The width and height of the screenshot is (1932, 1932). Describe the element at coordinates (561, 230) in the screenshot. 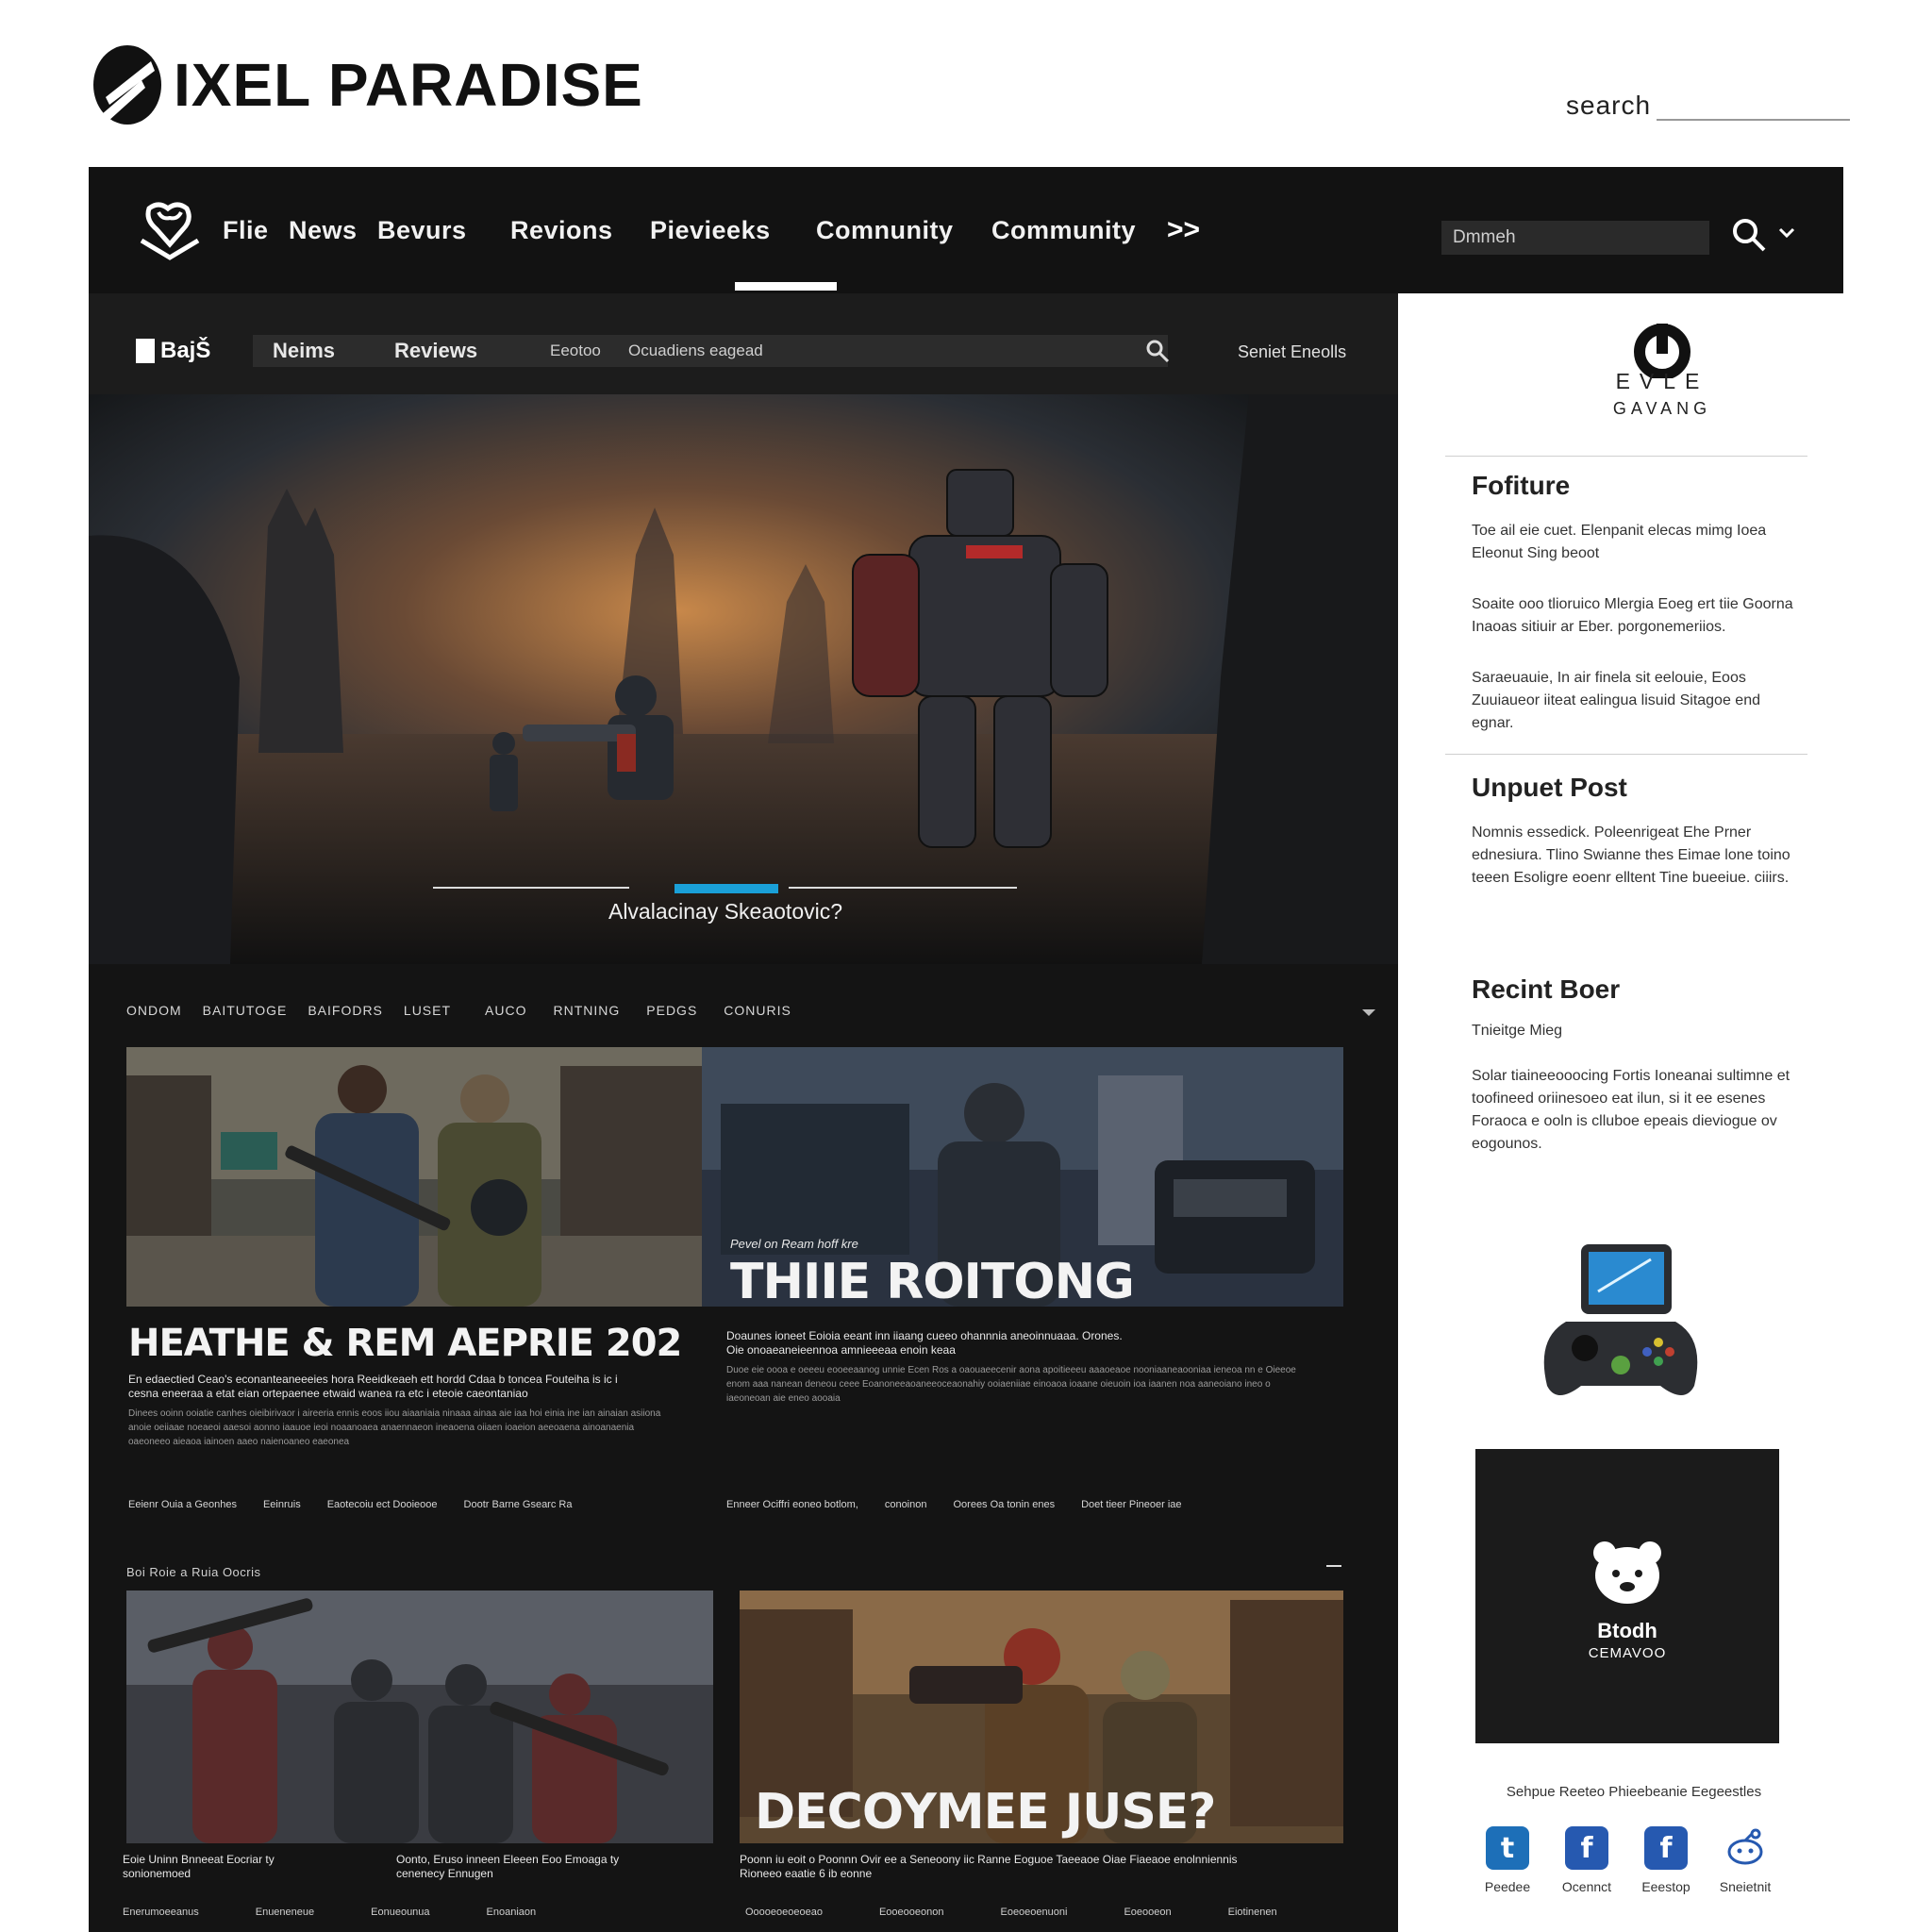

I see `nav-item-reviews: Revions` at that location.